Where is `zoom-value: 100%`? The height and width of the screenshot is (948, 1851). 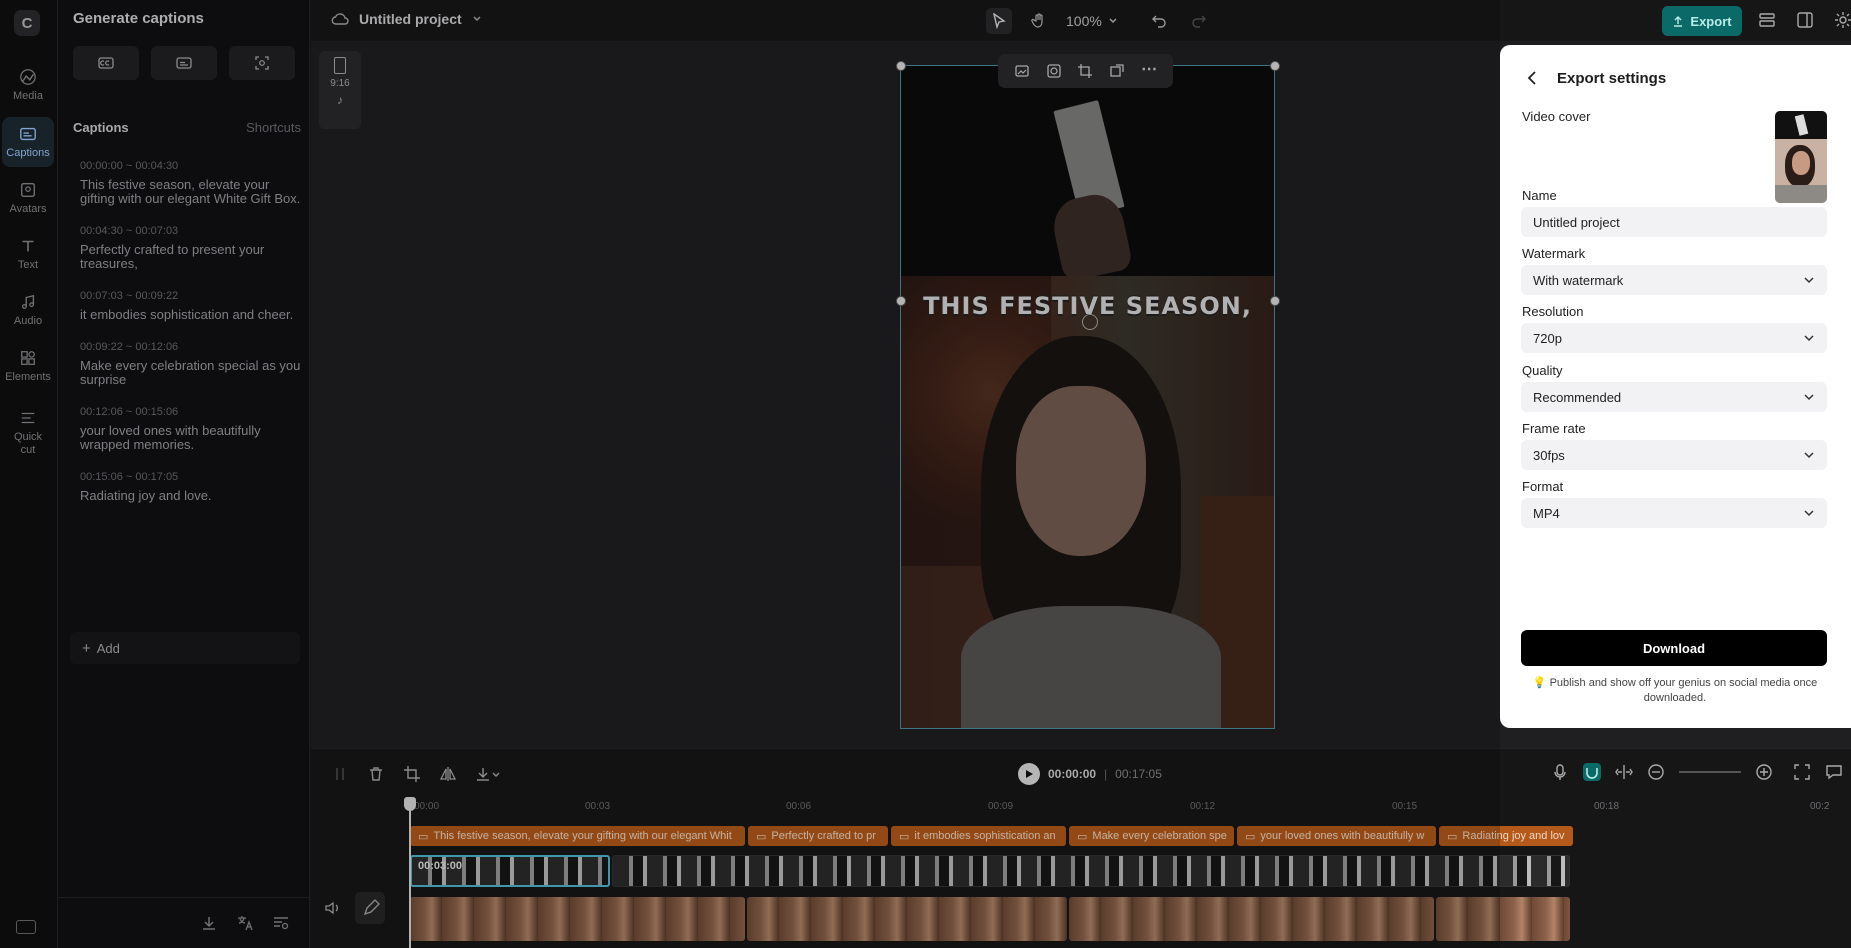
zoom-value: 100% is located at coordinates (1084, 21).